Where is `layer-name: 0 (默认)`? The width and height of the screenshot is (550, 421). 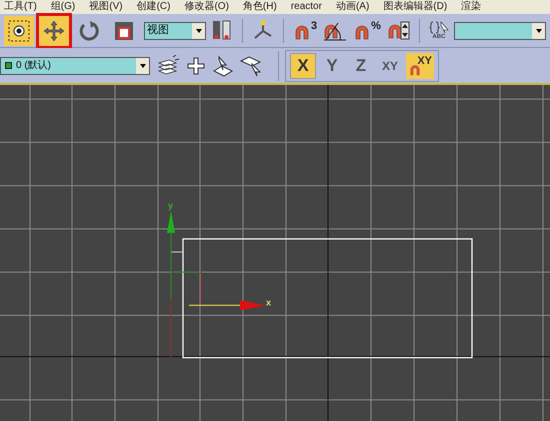
layer-name: 0 (默认) is located at coordinates (33, 66).